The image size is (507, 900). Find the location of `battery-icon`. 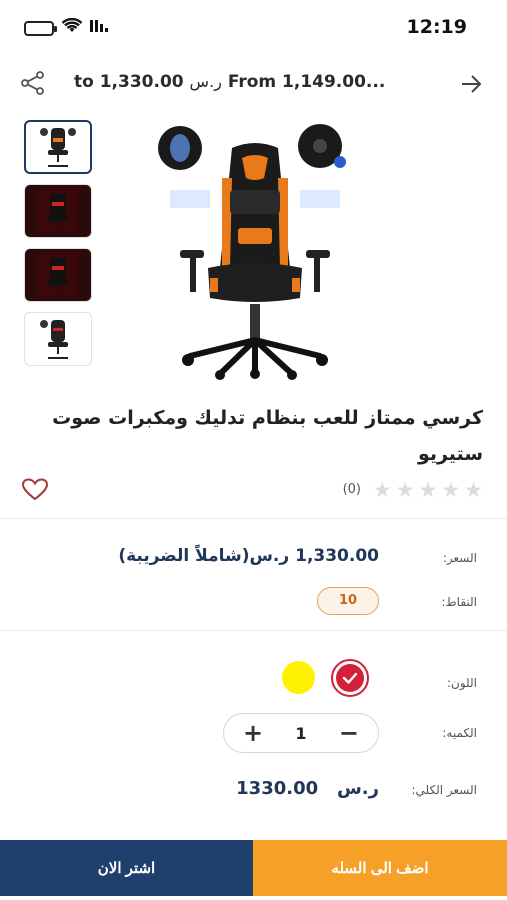

battery-icon is located at coordinates (40, 28).